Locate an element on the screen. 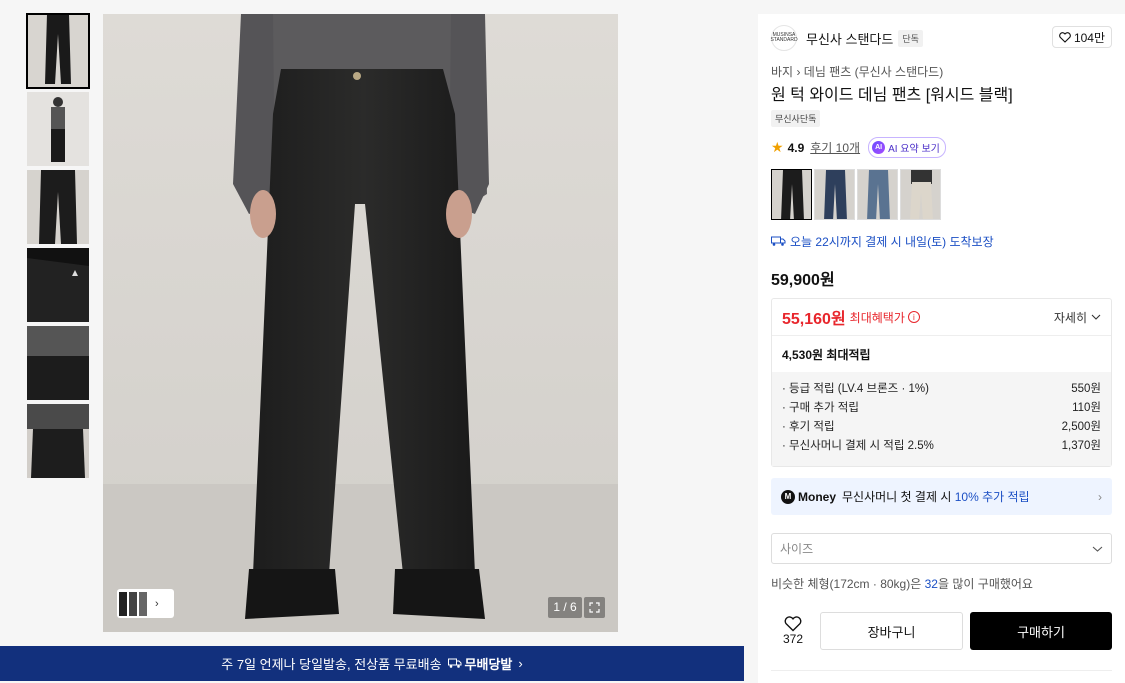 The height and width of the screenshot is (683, 1125). similar-post: 을 많이 구매했어요 is located at coordinates (985, 584).